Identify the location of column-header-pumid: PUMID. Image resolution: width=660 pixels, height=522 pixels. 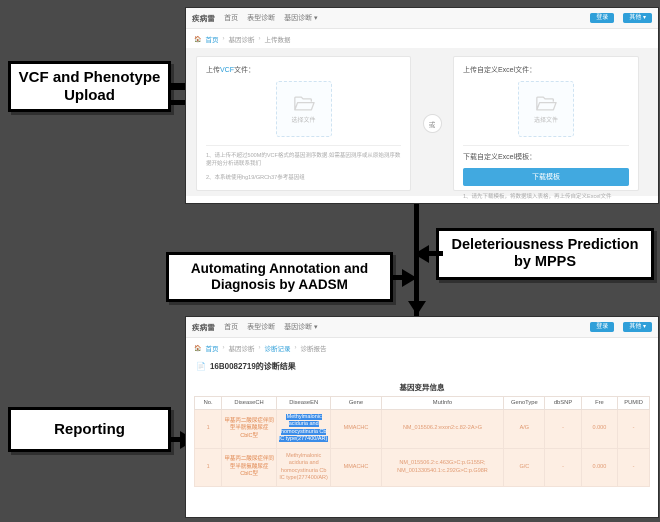
(633, 403).